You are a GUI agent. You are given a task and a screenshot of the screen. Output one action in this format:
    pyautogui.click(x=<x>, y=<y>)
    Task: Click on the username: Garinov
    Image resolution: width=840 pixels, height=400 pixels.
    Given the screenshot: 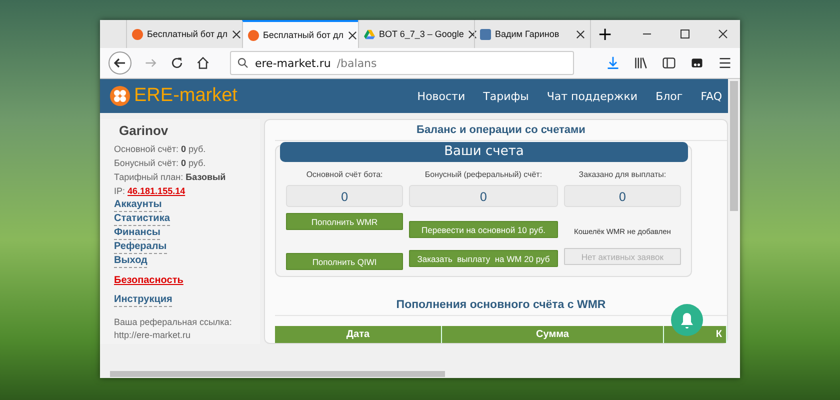 What is the action you would take?
    pyautogui.click(x=144, y=130)
    